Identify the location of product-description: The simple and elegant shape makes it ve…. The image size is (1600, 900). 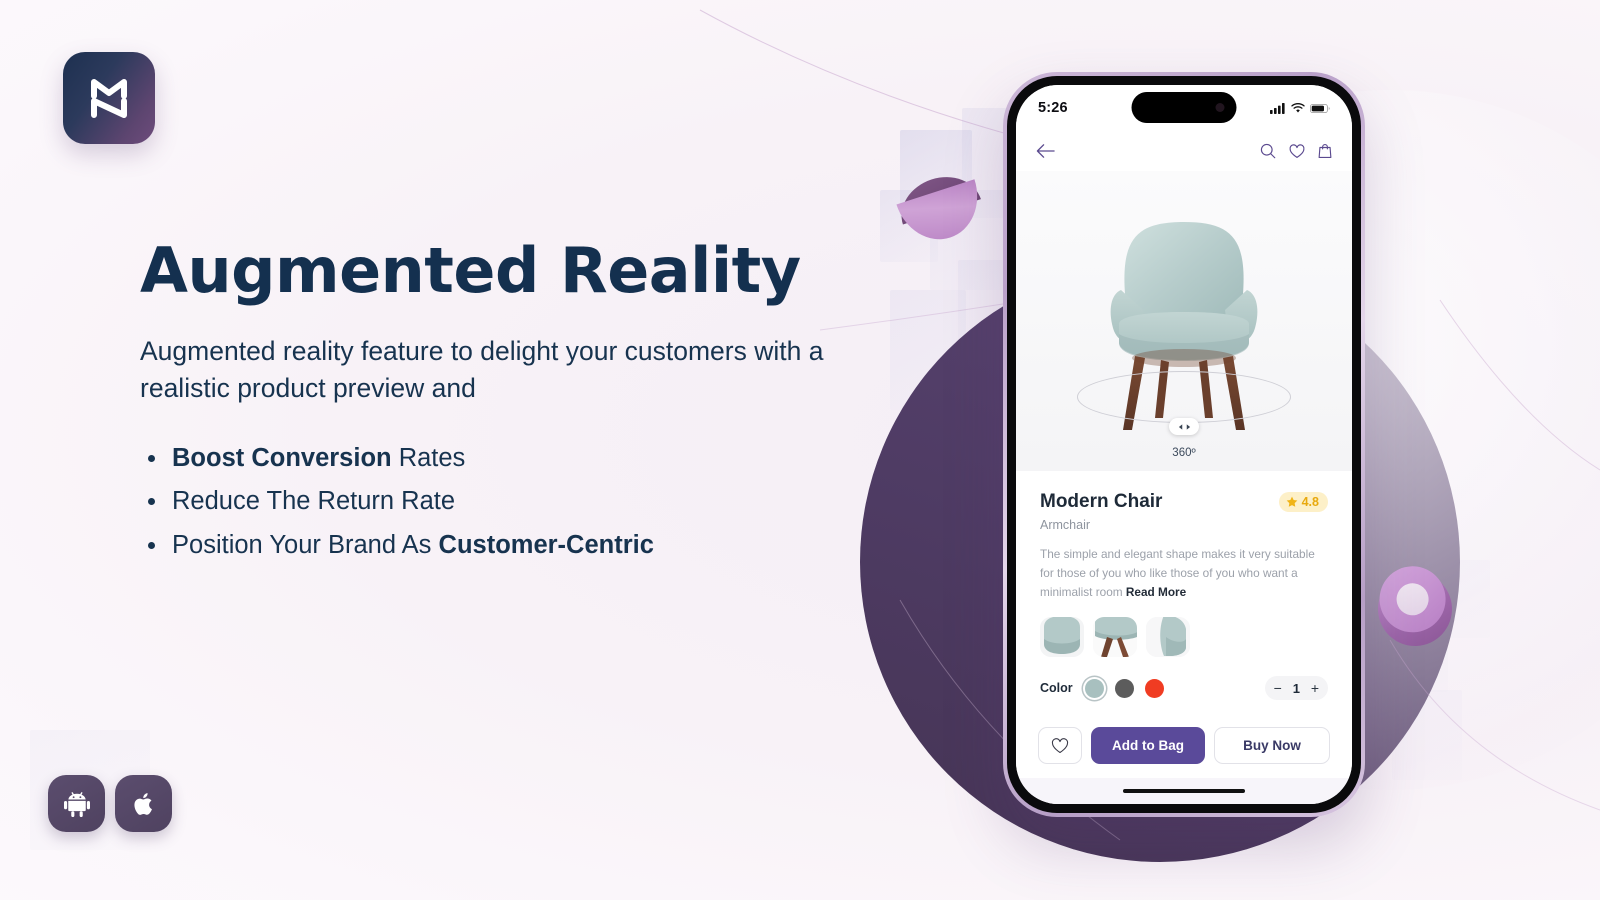
(1184, 573).